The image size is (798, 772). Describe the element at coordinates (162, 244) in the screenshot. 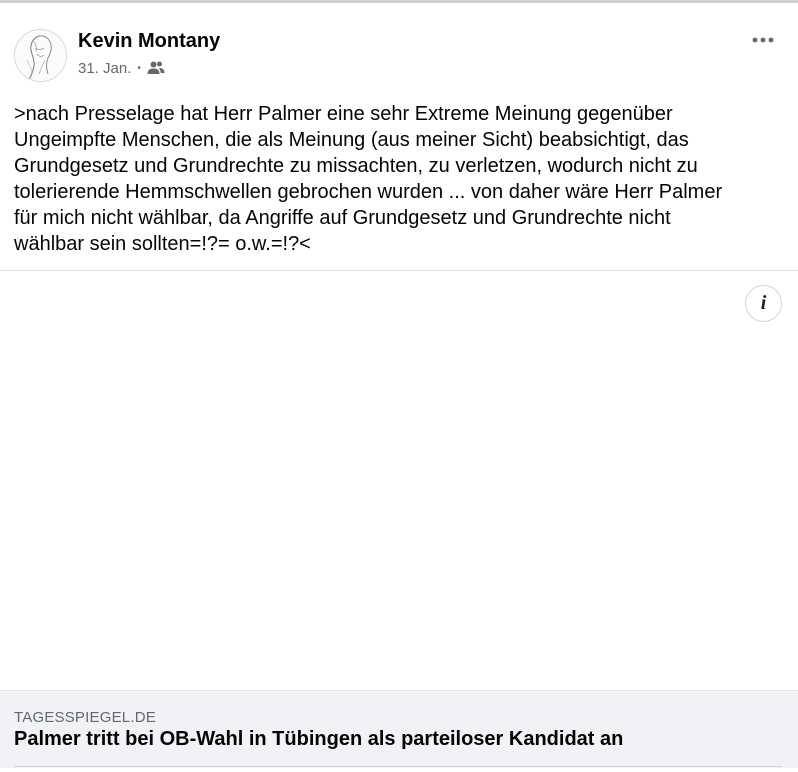

I see `post-text-line: wählbar sein sollten=!?= o.w.=!?<` at that location.